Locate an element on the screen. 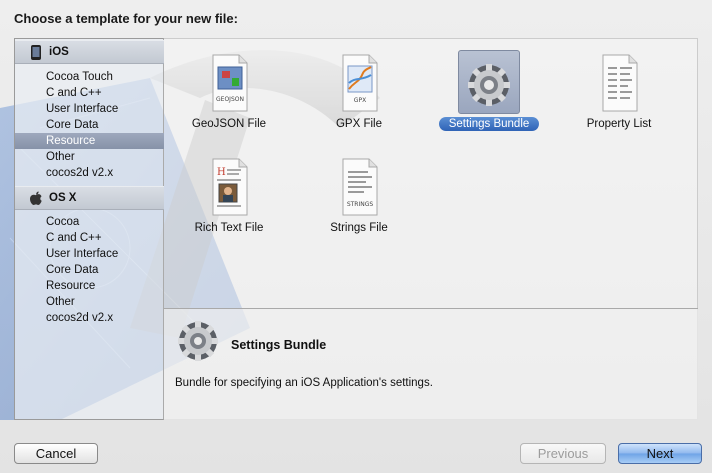 The width and height of the screenshot is (712, 473). geojson-file-icon: GEOJSON is located at coordinates (230, 83).